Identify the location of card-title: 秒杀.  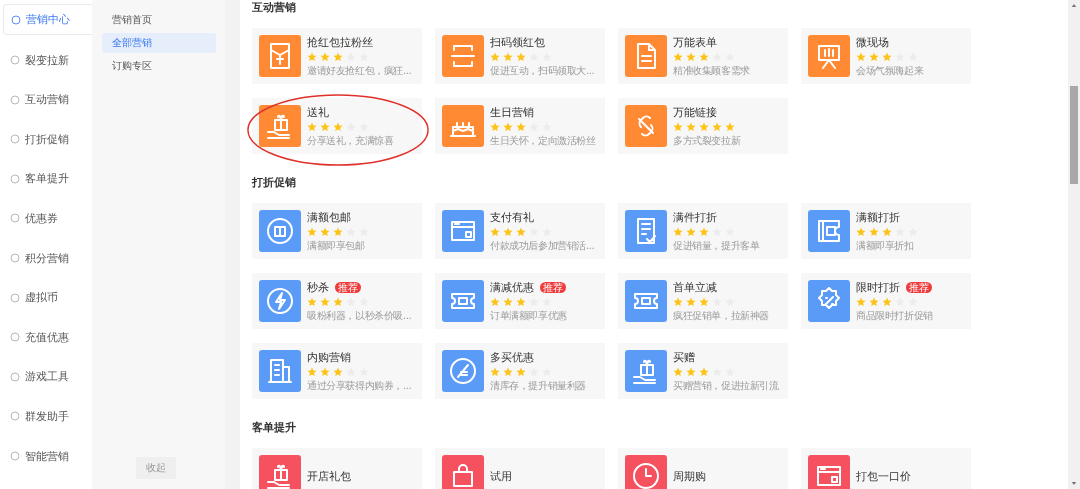
(318, 287).